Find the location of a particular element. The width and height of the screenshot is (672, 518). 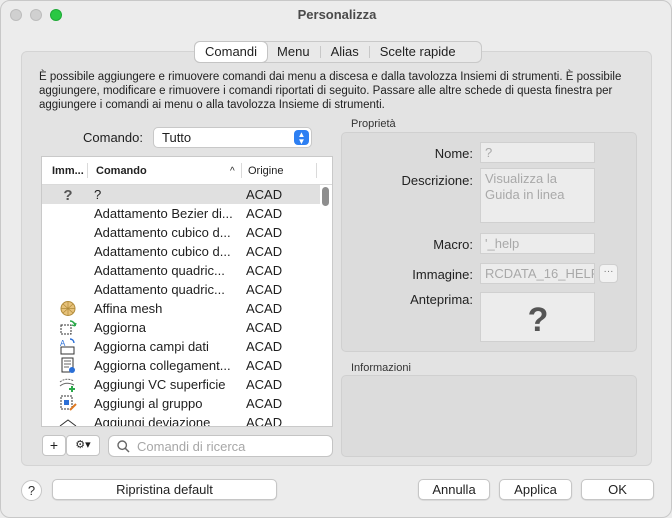

tab-commands: Comandi is located at coordinates (231, 52).